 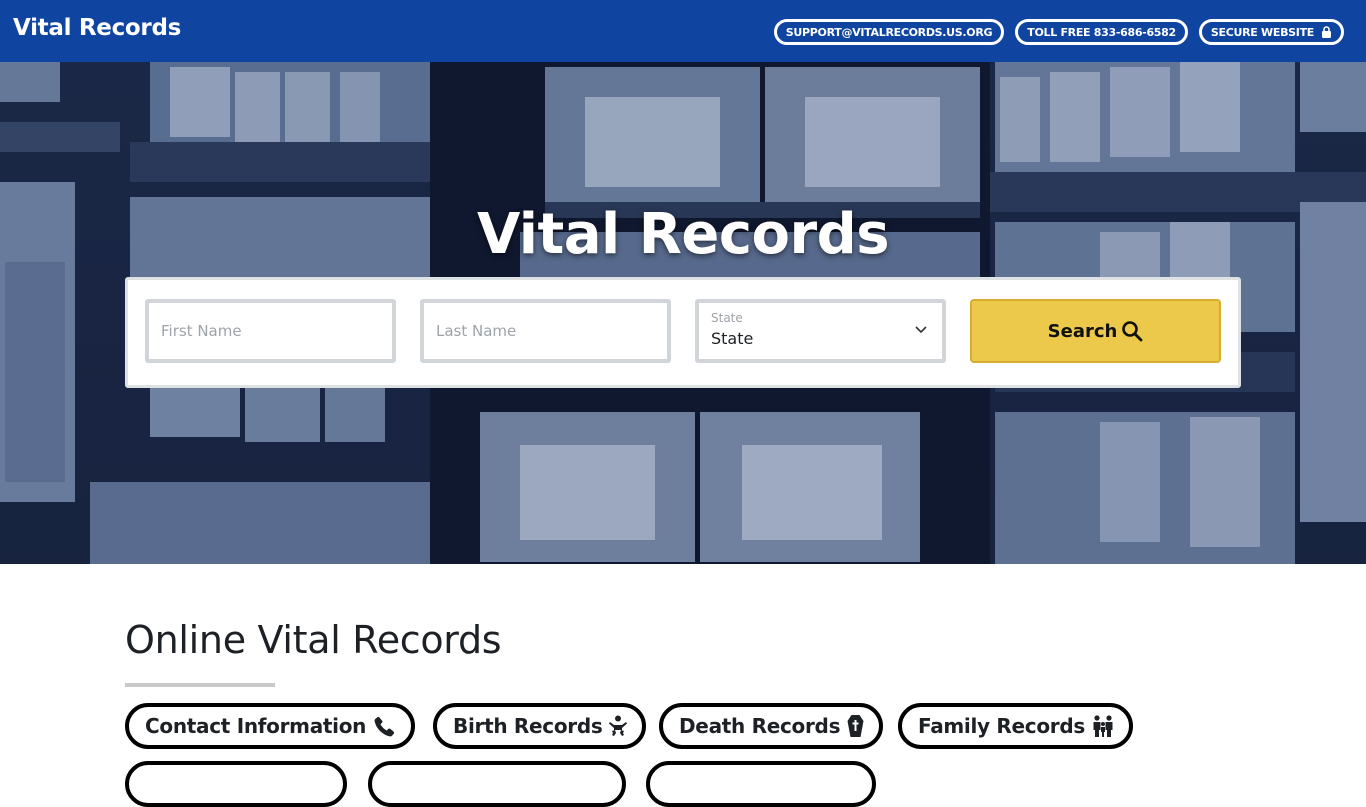 What do you see at coordinates (820, 331) in the screenshot?
I see `state-select: State State` at bounding box center [820, 331].